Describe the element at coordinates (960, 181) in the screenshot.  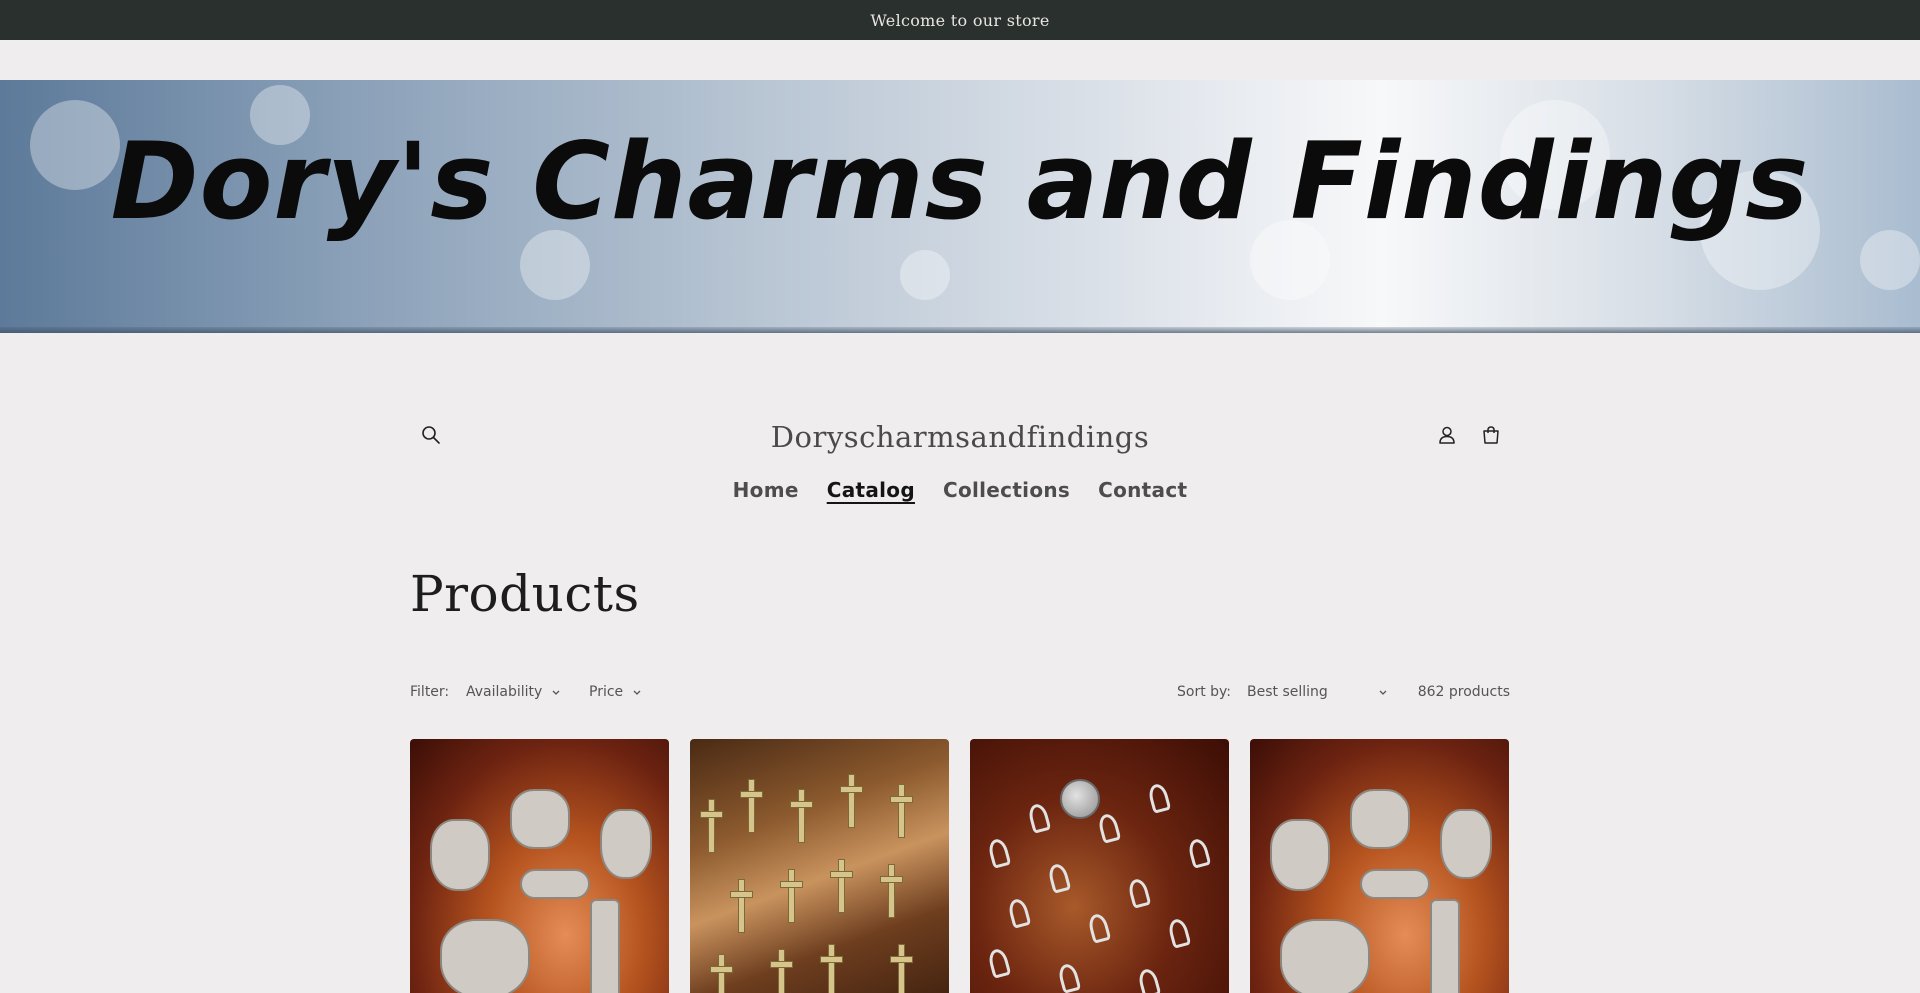
I see `banner-title: Dory's Charms and Findings` at that location.